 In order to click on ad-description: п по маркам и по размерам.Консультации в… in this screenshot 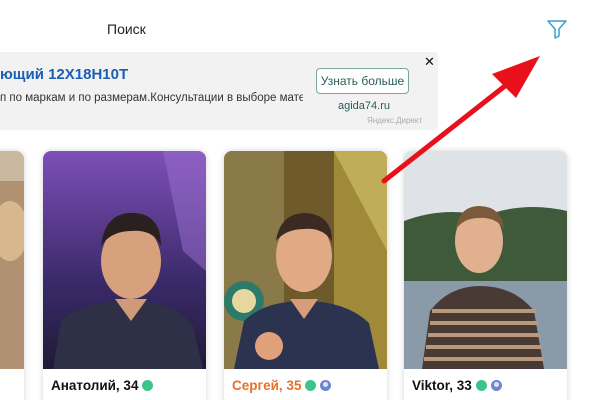, I will do `click(151, 98)`.